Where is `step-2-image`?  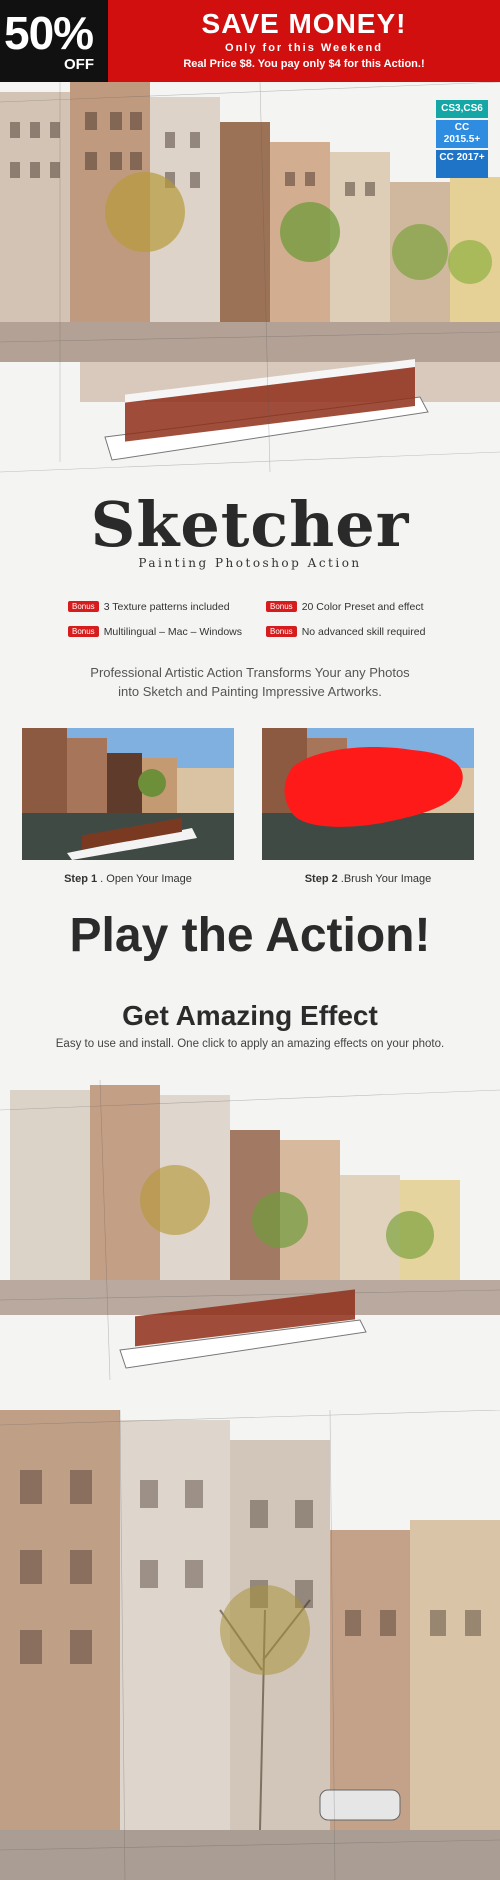
step-2-image is located at coordinates (368, 794).